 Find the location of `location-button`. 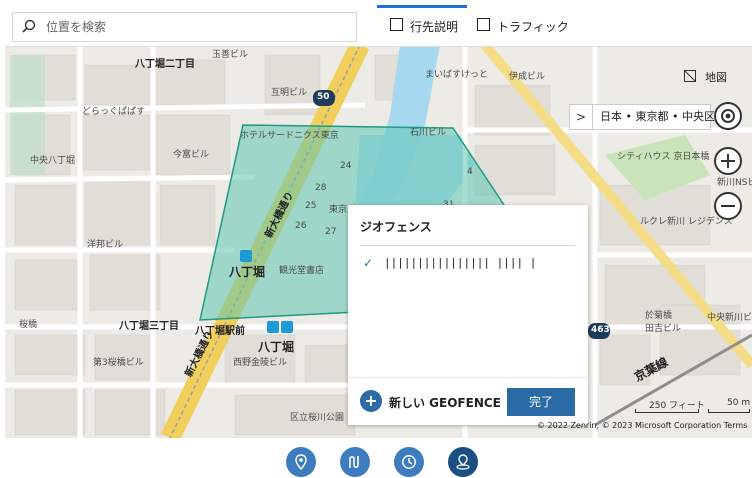

location-button is located at coordinates (301, 462).